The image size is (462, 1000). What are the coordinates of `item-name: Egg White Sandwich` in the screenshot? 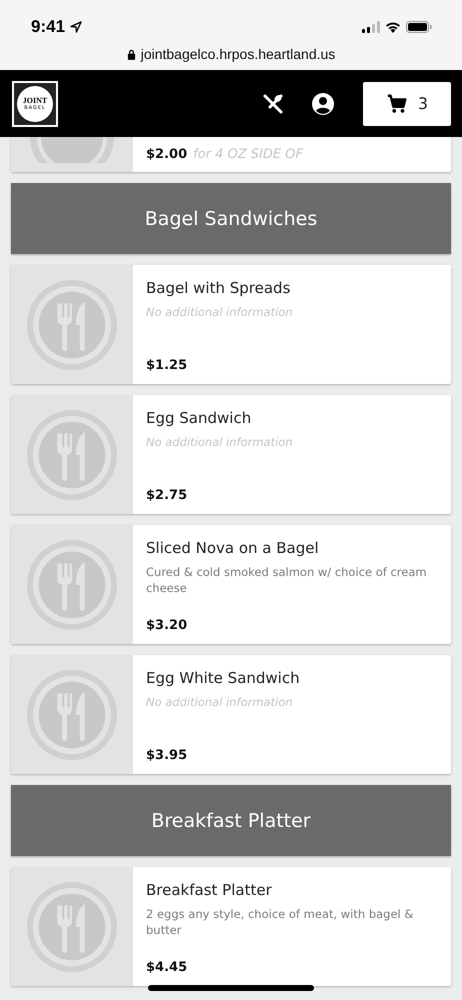 It's located at (223, 678).